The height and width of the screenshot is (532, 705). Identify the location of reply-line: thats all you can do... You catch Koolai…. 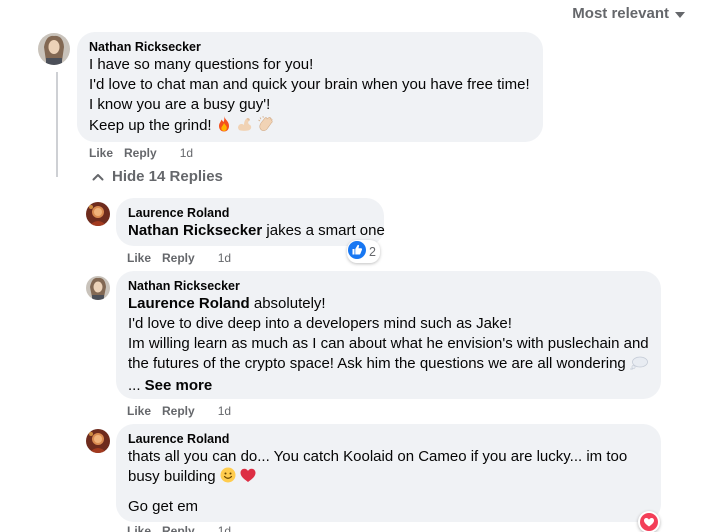
(378, 456).